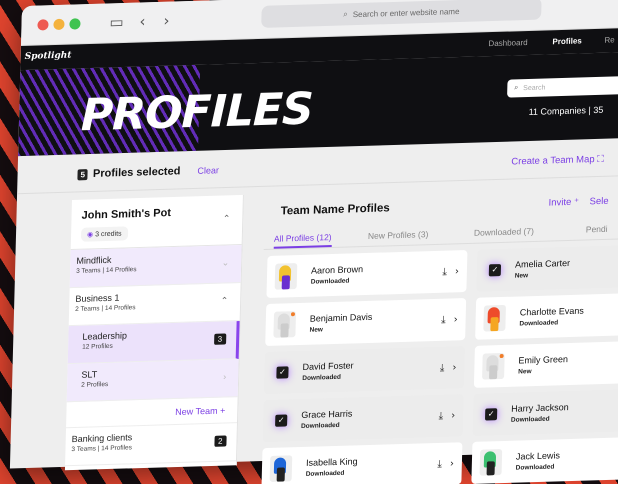 Image resolution: width=618 pixels, height=484 pixels. I want to click on map-icon: ⛶, so click(601, 159).